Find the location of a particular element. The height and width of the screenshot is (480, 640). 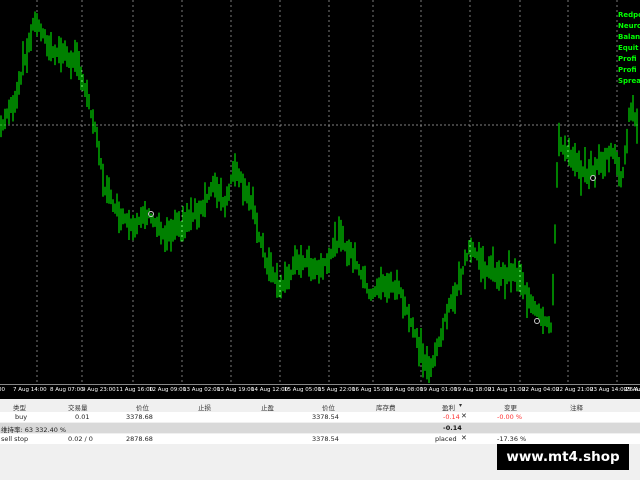

time-label: 22 Aug 21:00 is located at coordinates (575, 390).